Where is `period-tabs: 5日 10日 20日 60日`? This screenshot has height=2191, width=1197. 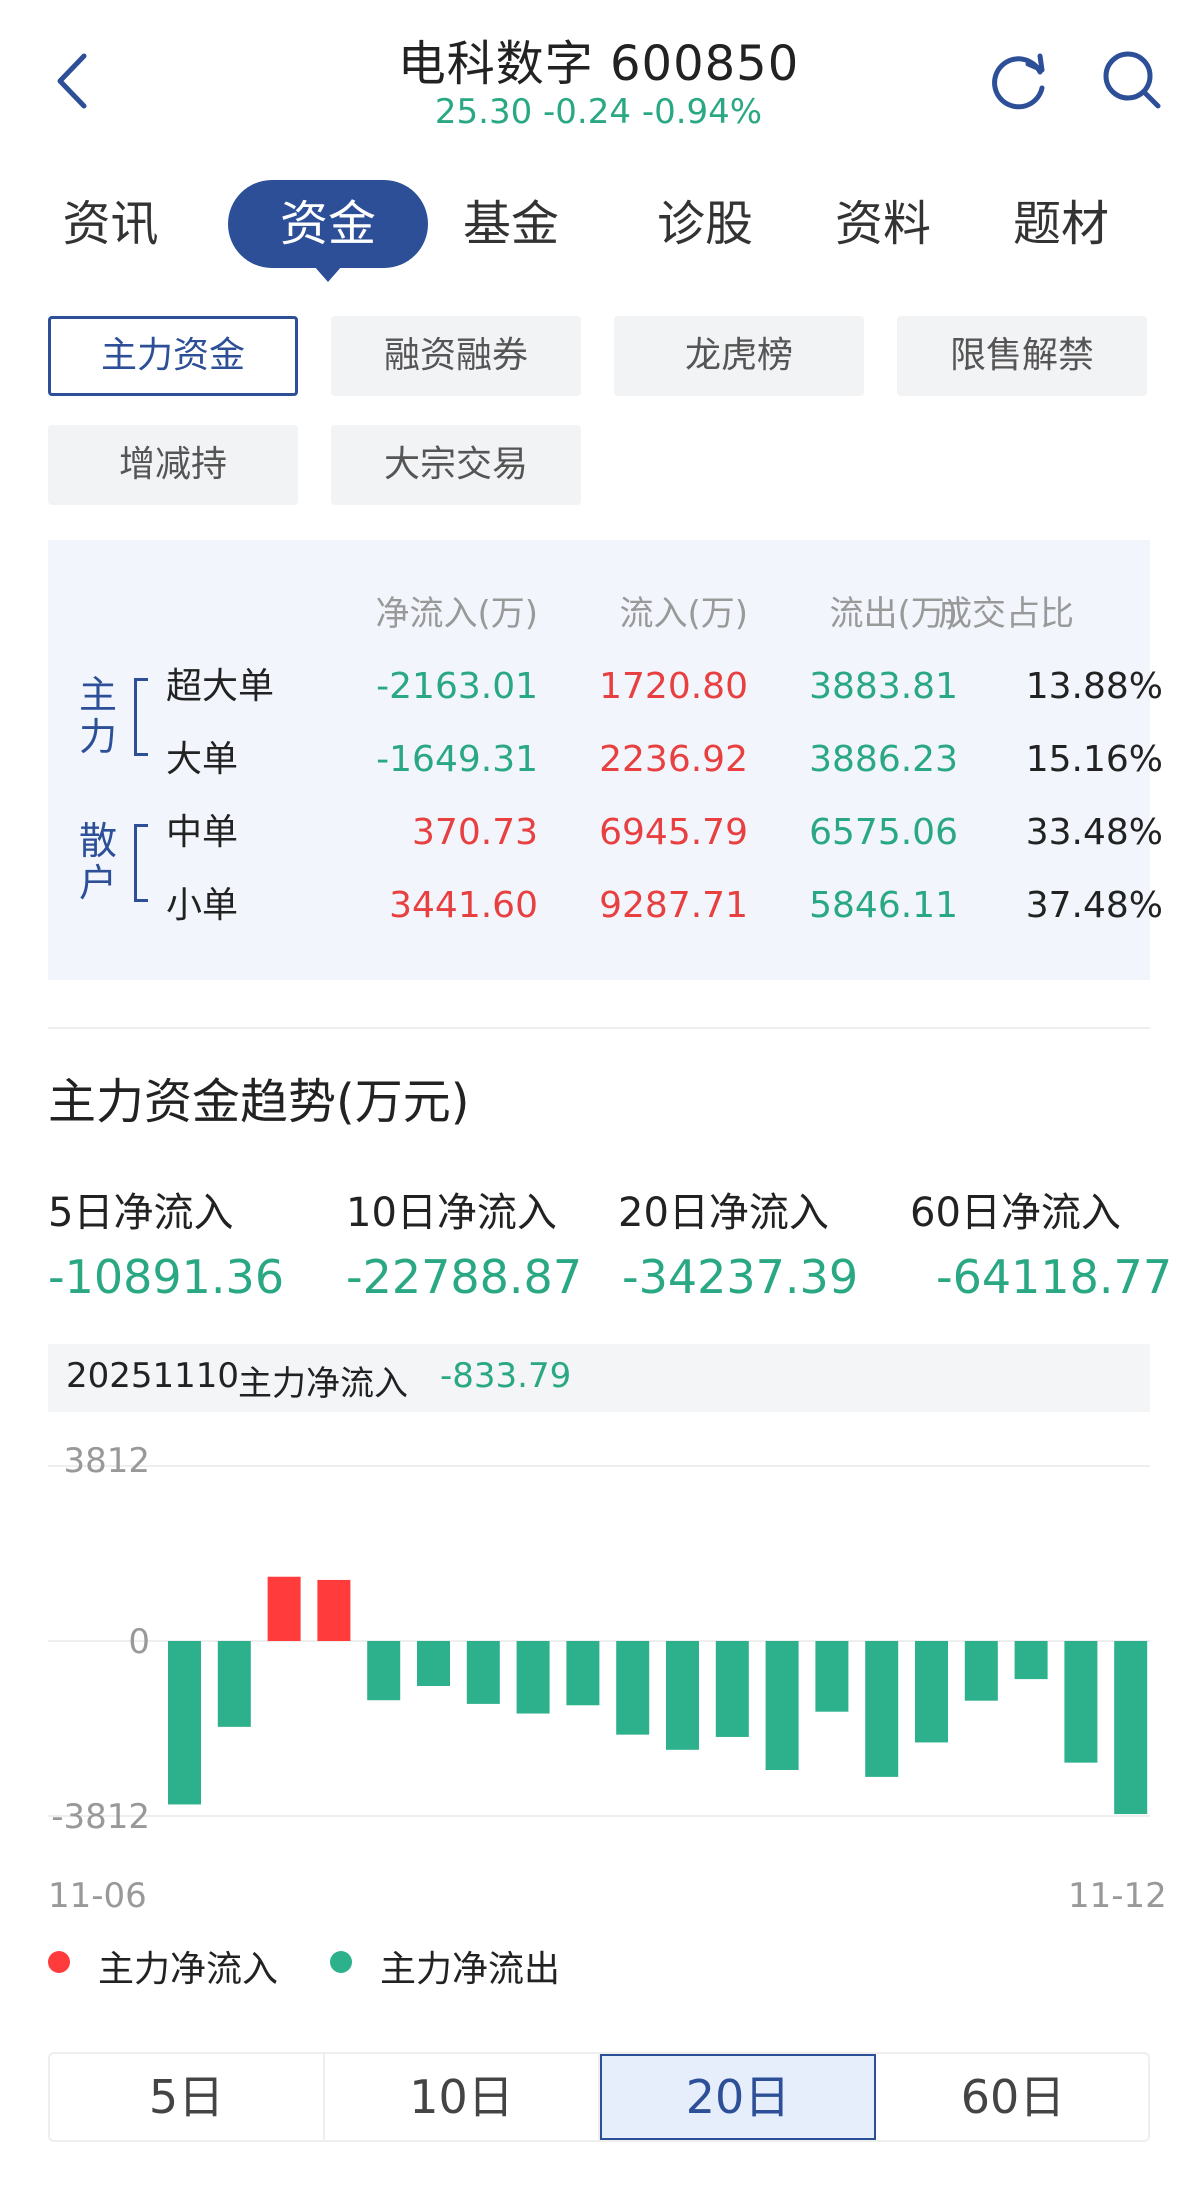 period-tabs: 5日 10日 20日 60日 is located at coordinates (599, 2097).